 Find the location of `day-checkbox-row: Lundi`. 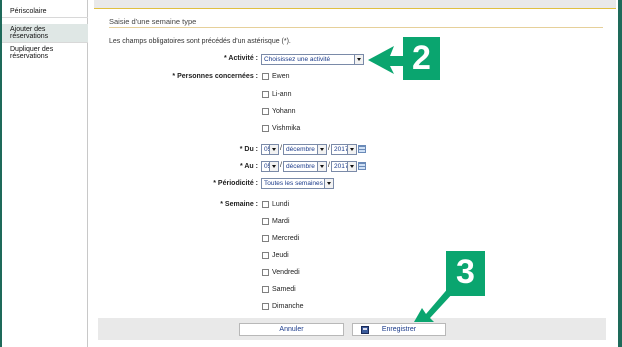

day-checkbox-row: Lundi is located at coordinates (275, 204).